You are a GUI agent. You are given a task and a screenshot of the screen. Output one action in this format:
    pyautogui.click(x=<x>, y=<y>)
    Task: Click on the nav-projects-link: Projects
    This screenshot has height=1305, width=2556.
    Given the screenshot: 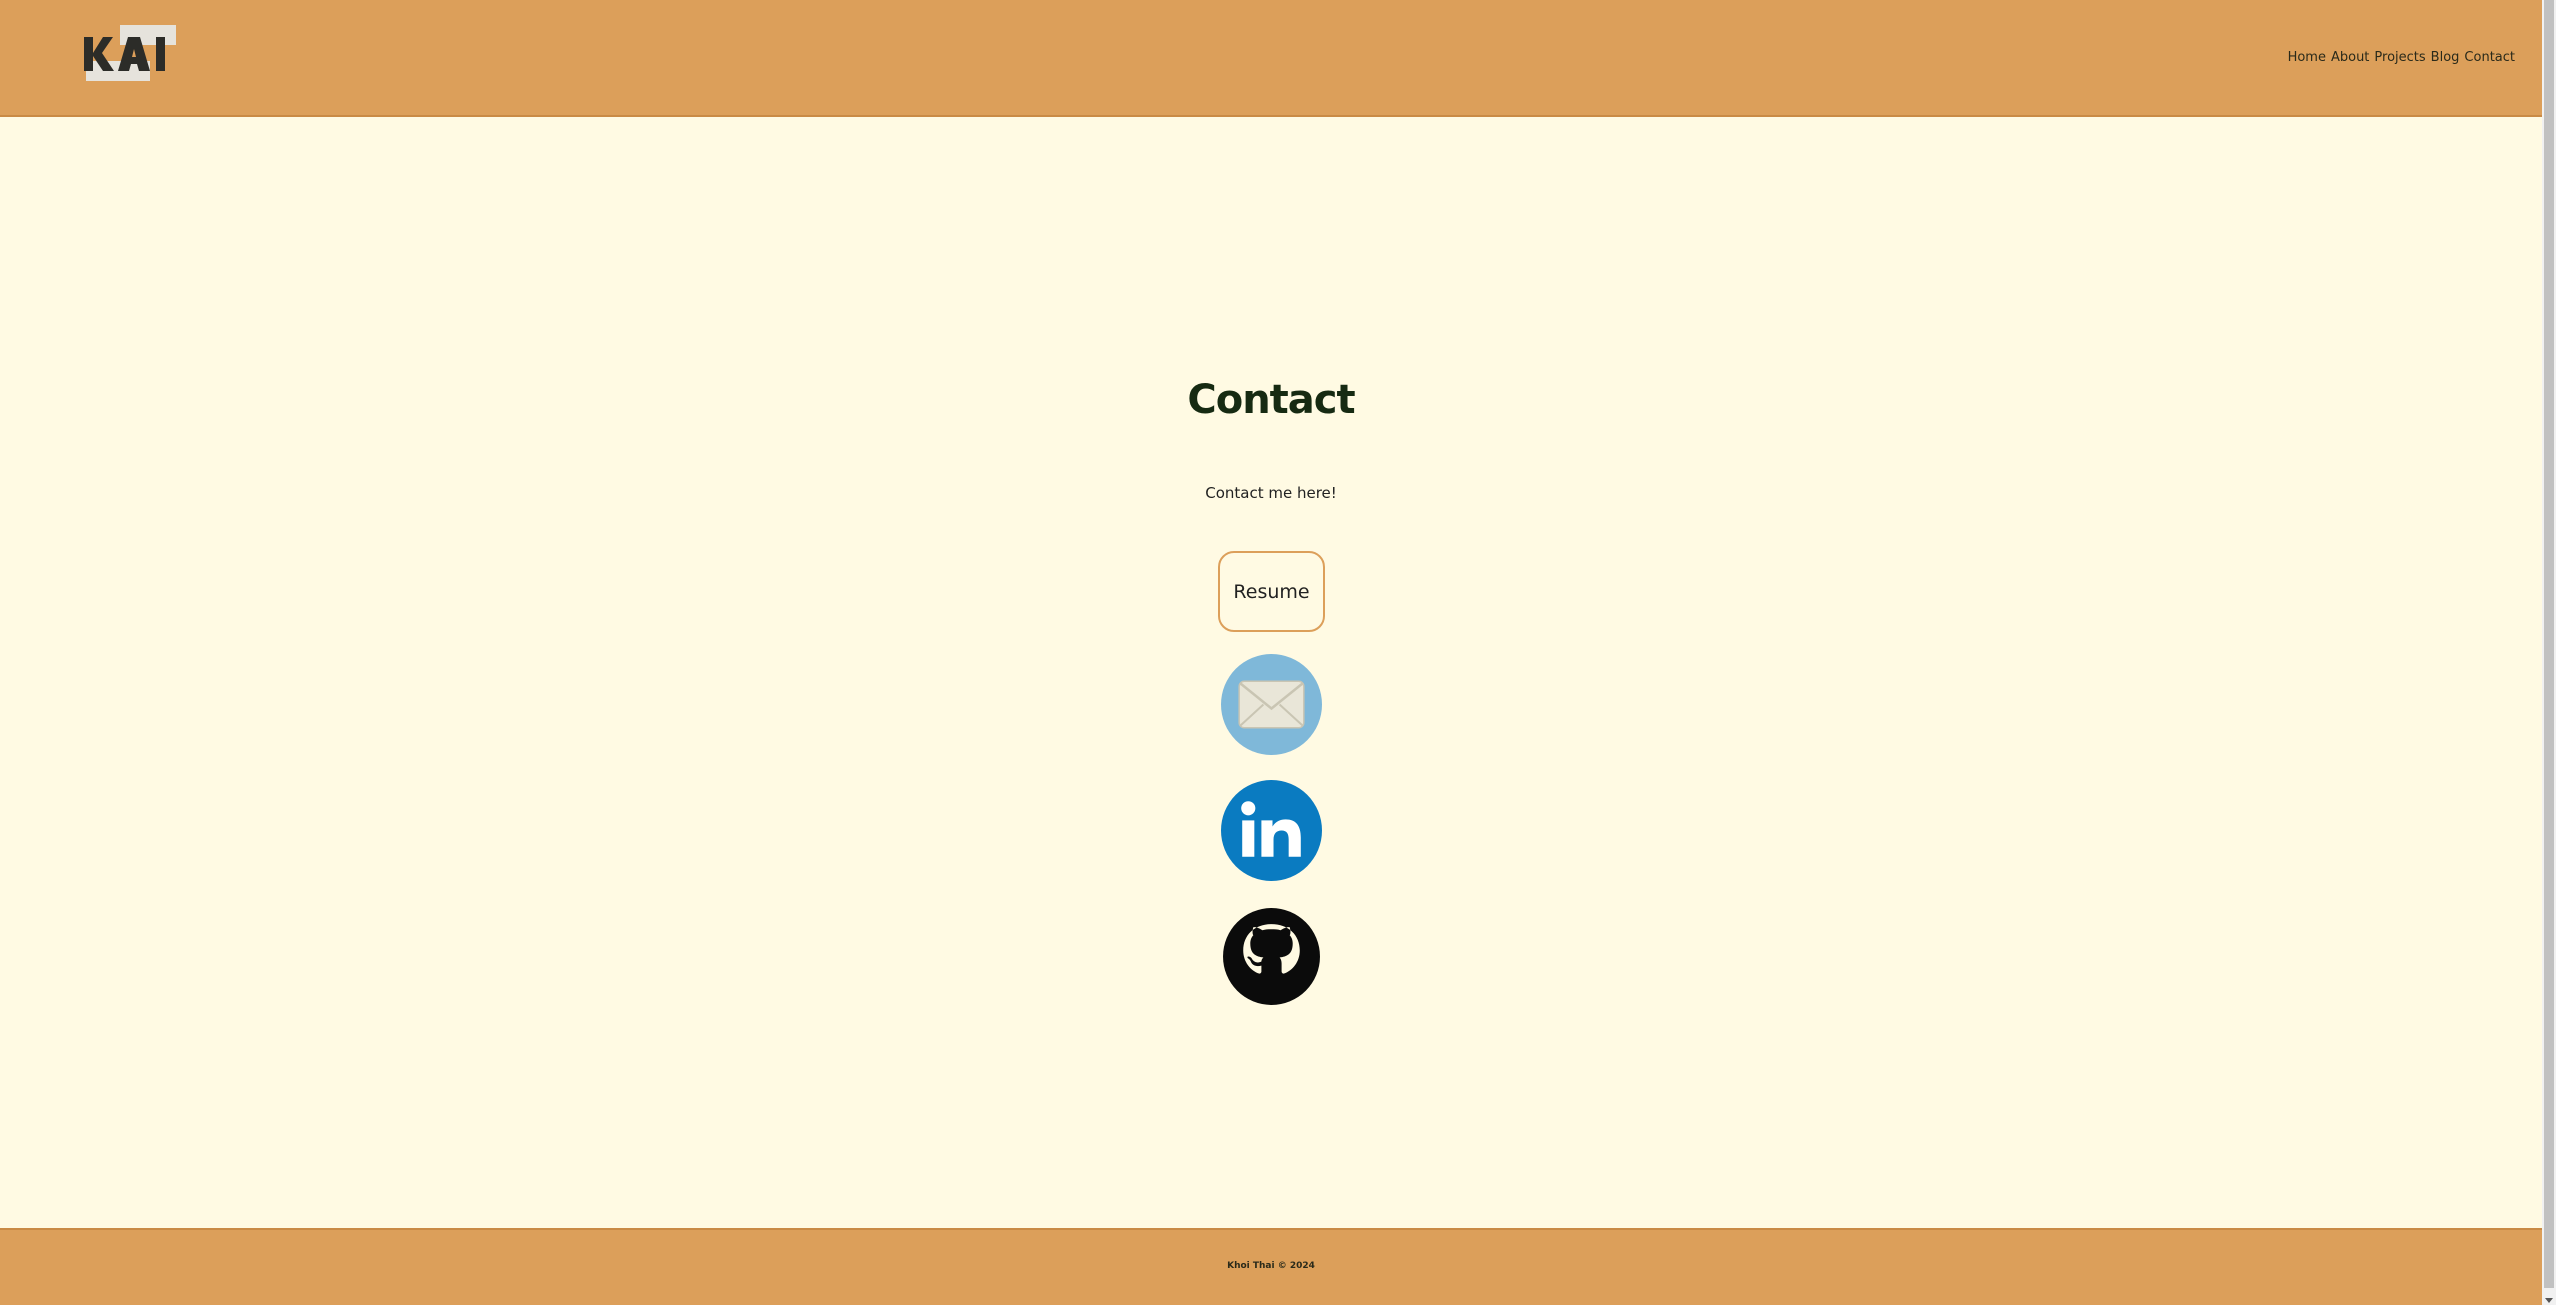 What is the action you would take?
    pyautogui.click(x=2399, y=57)
    